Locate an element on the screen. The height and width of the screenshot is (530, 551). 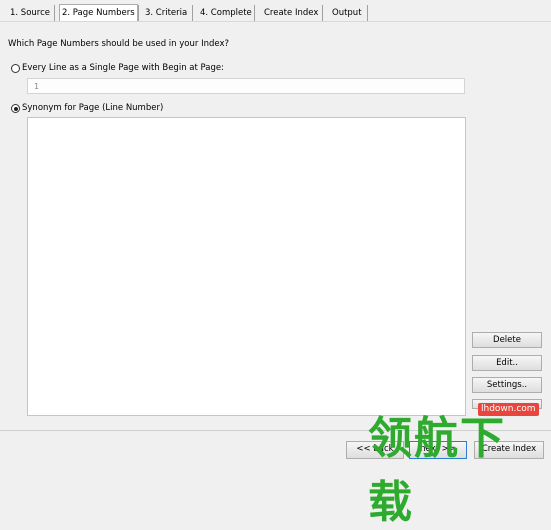
tab-create-index: Create Index is located at coordinates (291, 13).